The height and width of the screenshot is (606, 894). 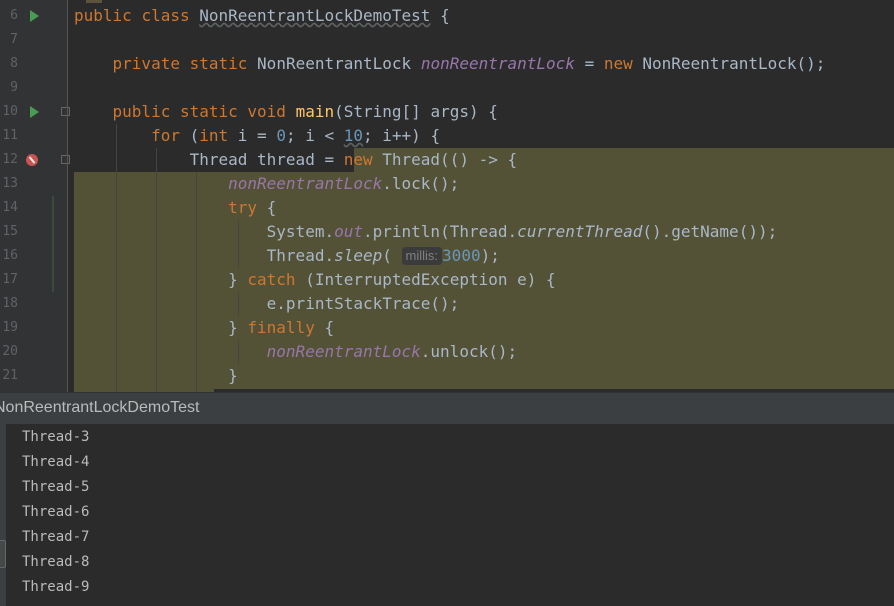 I want to click on console-line: Thread-7, so click(x=56, y=537).